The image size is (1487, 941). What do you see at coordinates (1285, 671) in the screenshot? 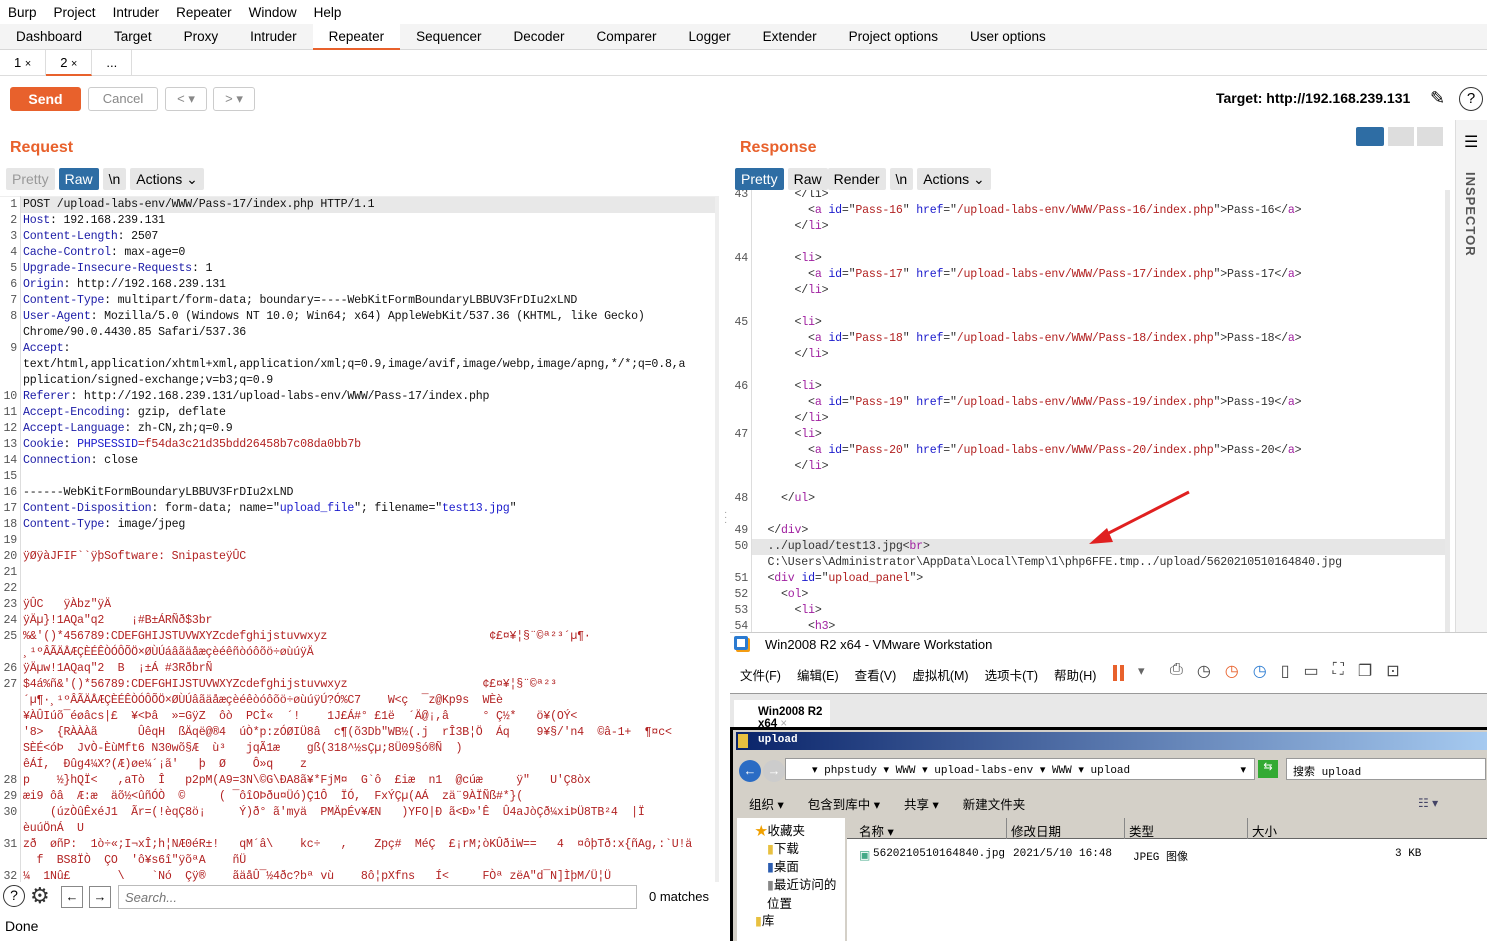
I see `sidebar-icon: ▯` at bounding box center [1285, 671].